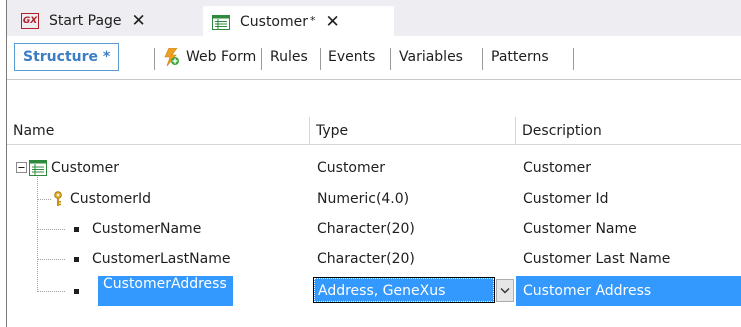  Describe the element at coordinates (363, 199) in the screenshot. I see `row-type: Numeric(4.0)` at that location.